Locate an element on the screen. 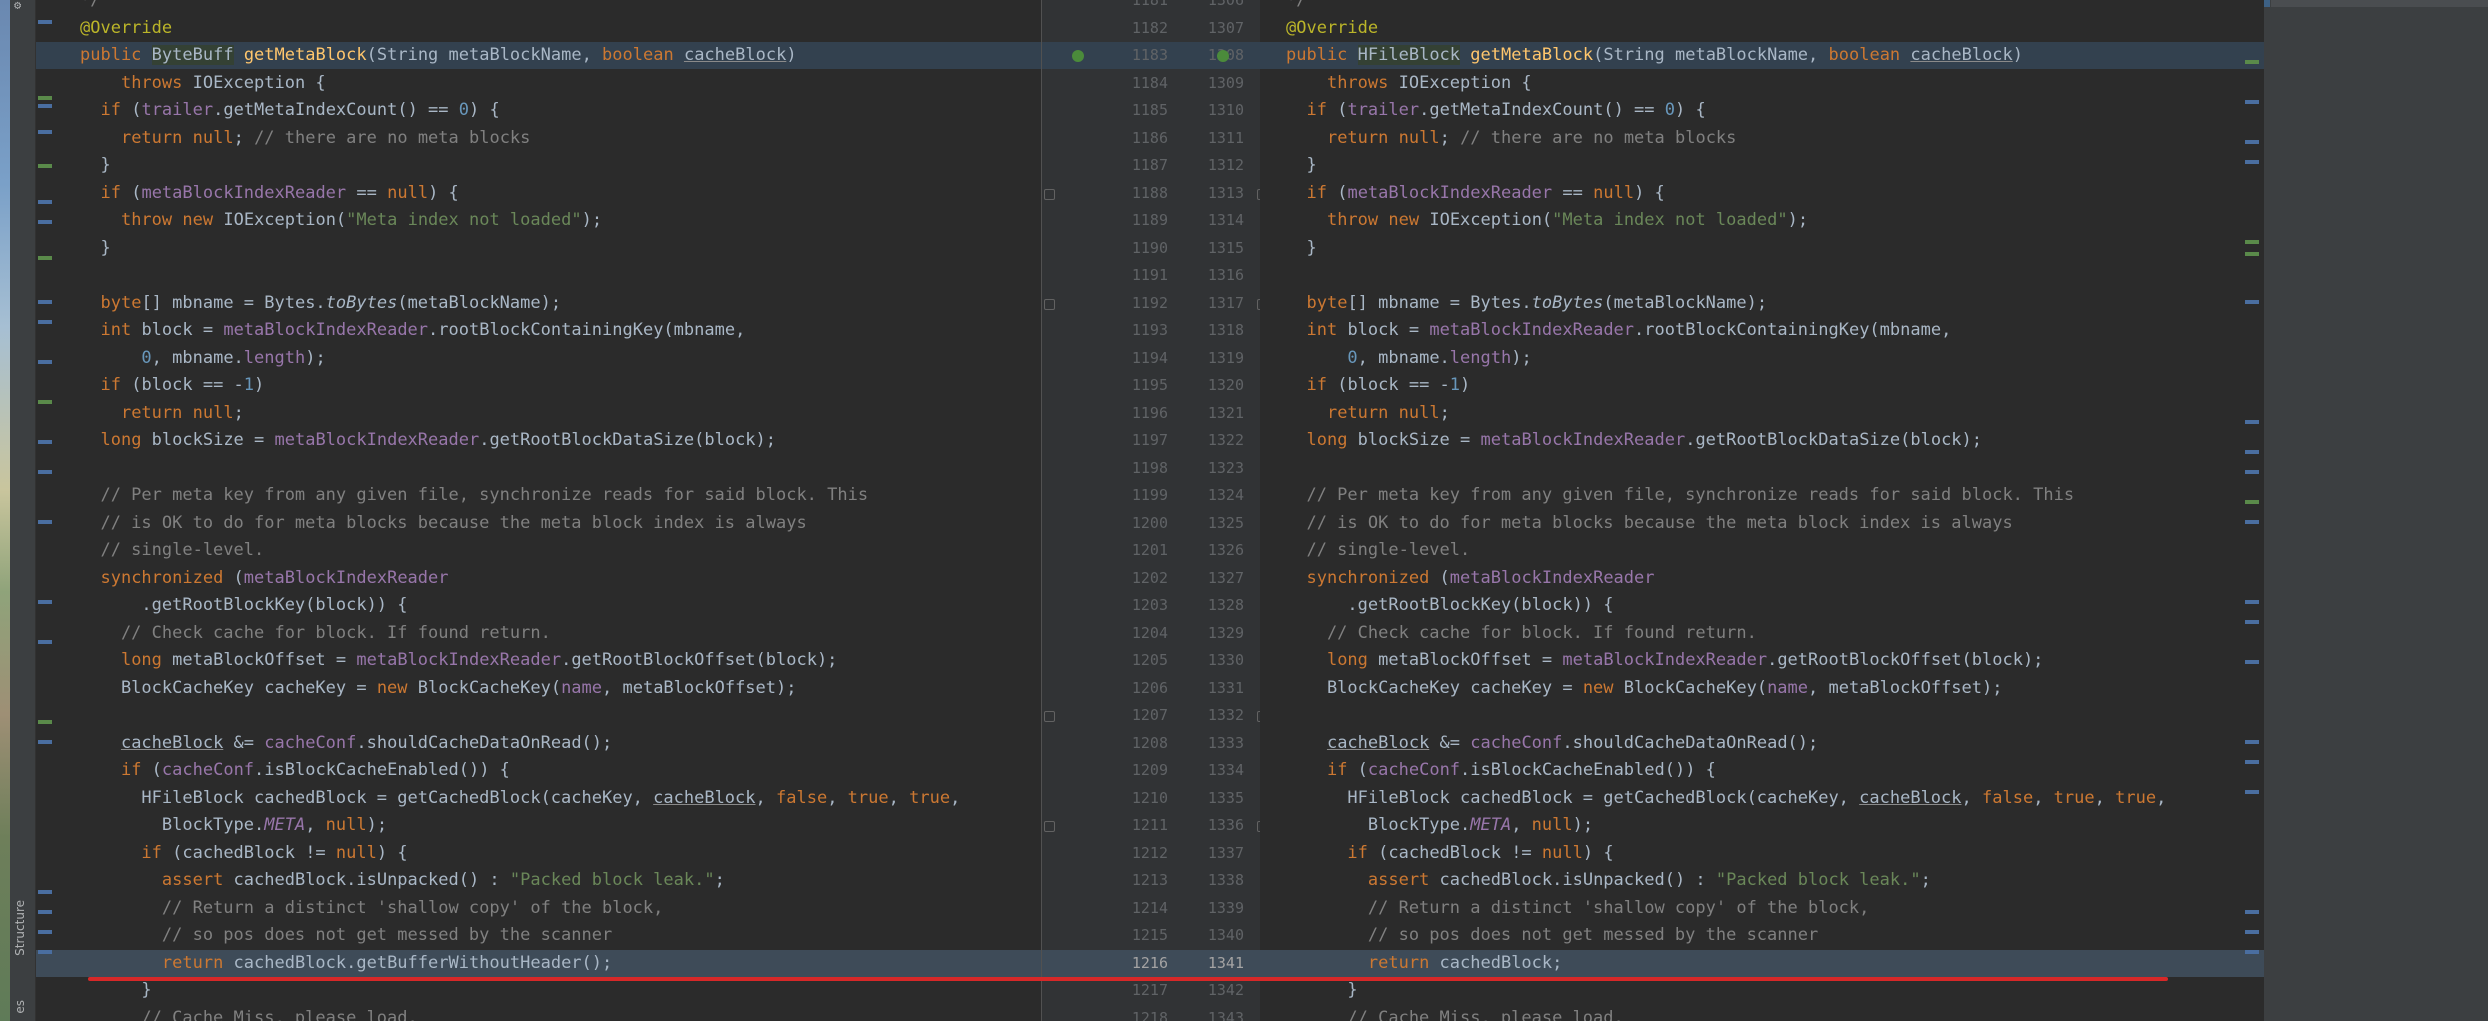 The image size is (2488, 1021). code-line: return null; // there are no meta blocks is located at coordinates (538, 138).